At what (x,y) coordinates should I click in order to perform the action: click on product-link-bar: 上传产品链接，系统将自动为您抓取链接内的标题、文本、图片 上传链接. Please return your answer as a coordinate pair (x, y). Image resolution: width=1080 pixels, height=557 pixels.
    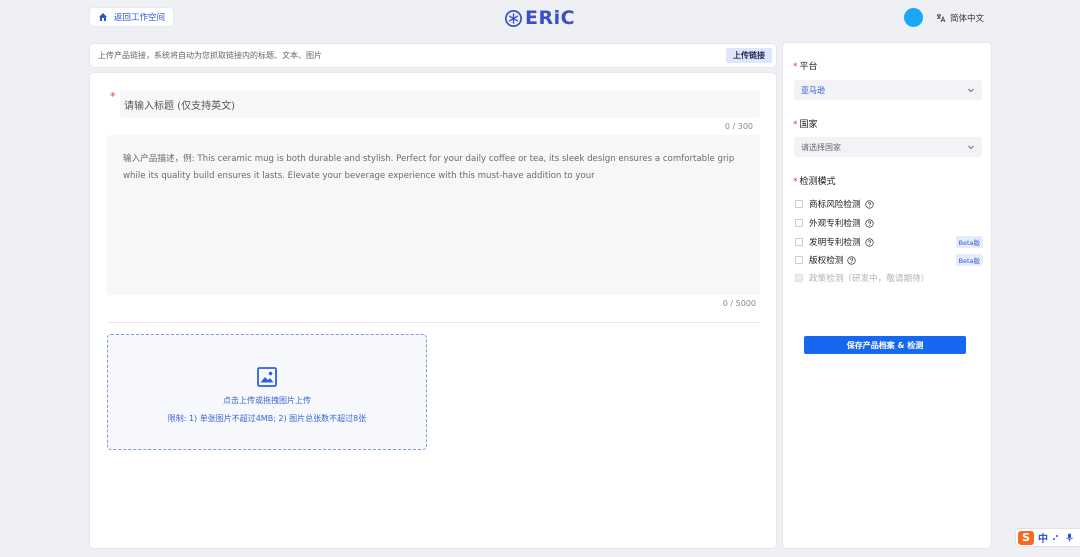
    Looking at the image, I should click on (433, 55).